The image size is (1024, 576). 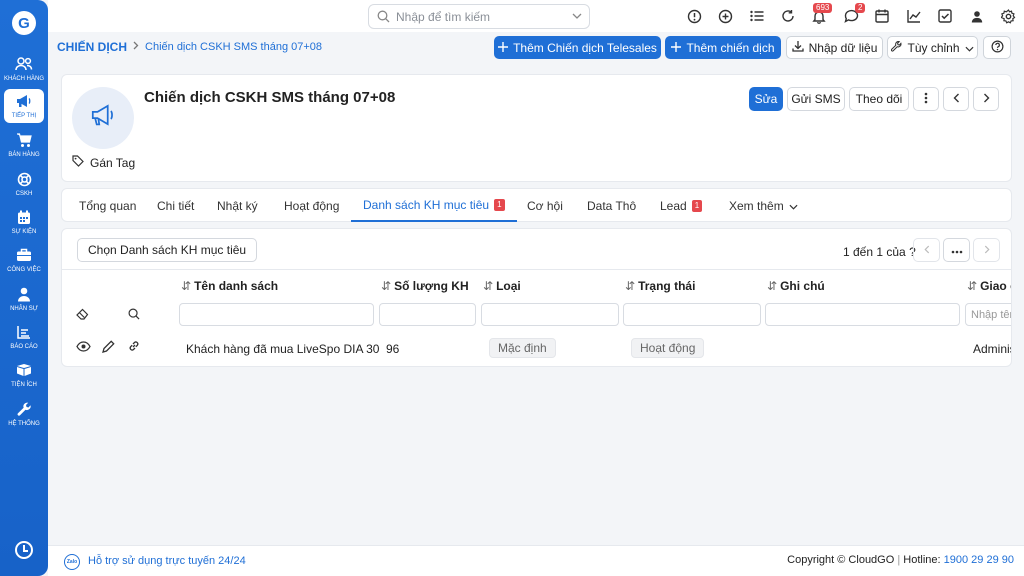 What do you see at coordinates (108, 348) in the screenshot?
I see `edit-icon` at bounding box center [108, 348].